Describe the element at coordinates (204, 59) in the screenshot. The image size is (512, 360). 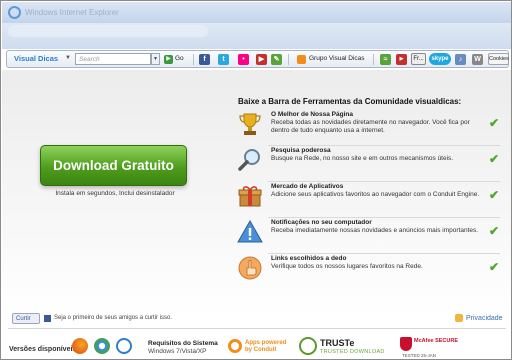
I see `facebook-icon: f` at that location.